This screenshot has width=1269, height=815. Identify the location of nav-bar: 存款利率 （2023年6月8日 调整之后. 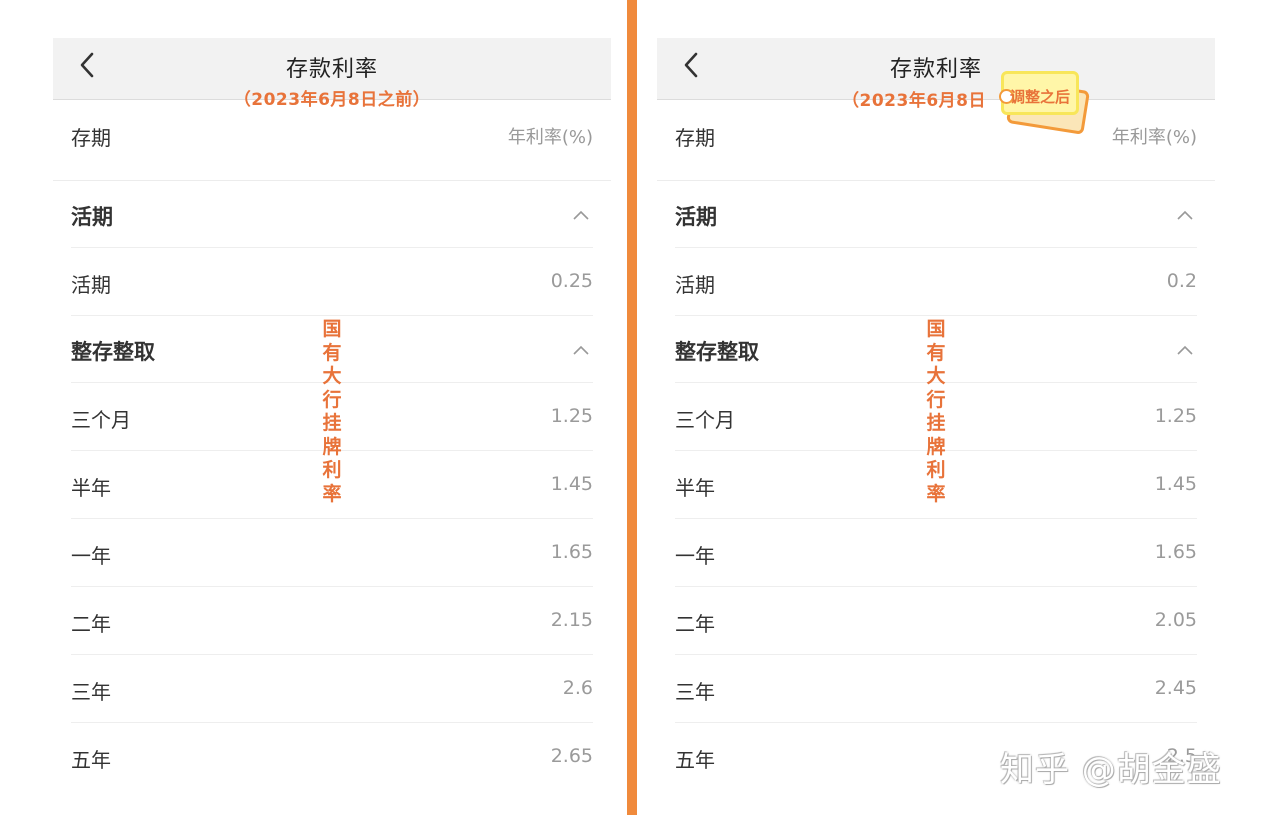
(936, 86).